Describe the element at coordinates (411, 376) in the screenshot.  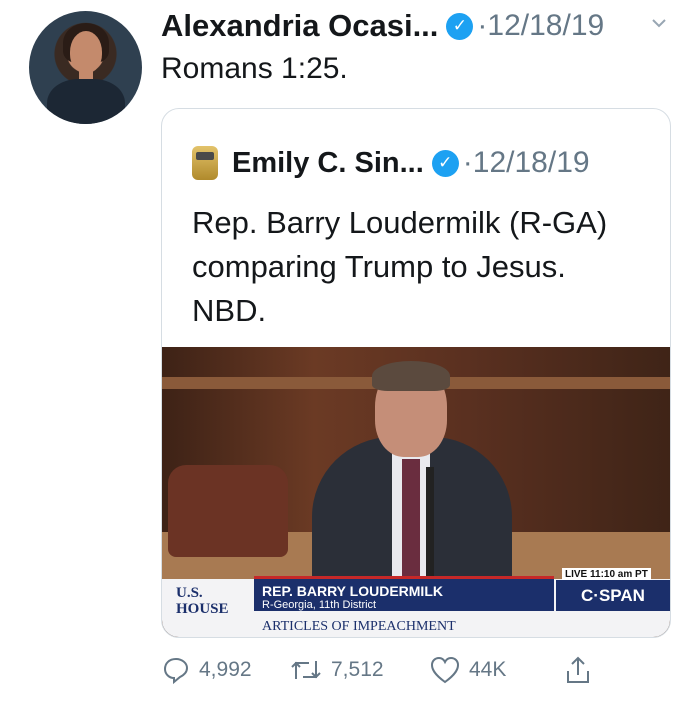
I see `video-speaker-hair` at that location.